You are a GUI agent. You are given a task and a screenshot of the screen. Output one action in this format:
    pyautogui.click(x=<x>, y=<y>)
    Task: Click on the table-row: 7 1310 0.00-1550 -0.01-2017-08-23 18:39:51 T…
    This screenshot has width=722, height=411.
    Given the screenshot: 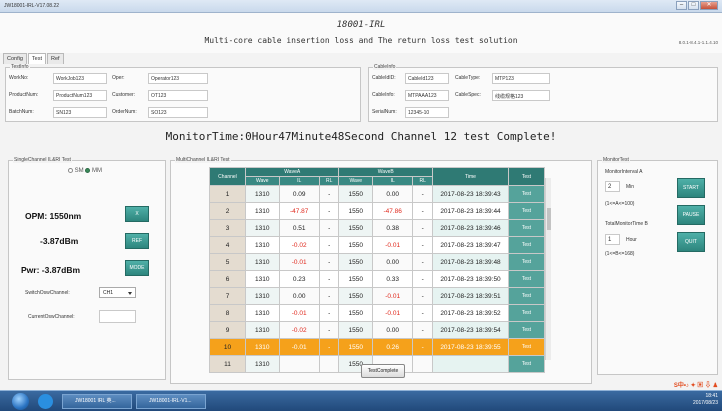 What is the action you would take?
    pyautogui.click(x=377, y=296)
    